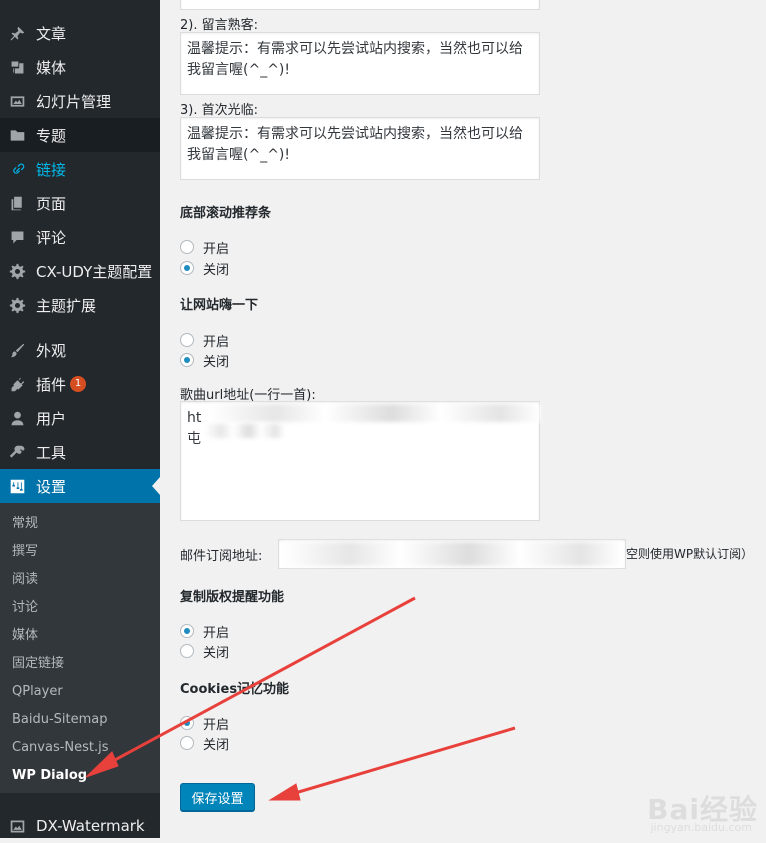 This screenshot has height=843, width=766. Describe the element at coordinates (17, 101) in the screenshot. I see `slides-icon` at that location.